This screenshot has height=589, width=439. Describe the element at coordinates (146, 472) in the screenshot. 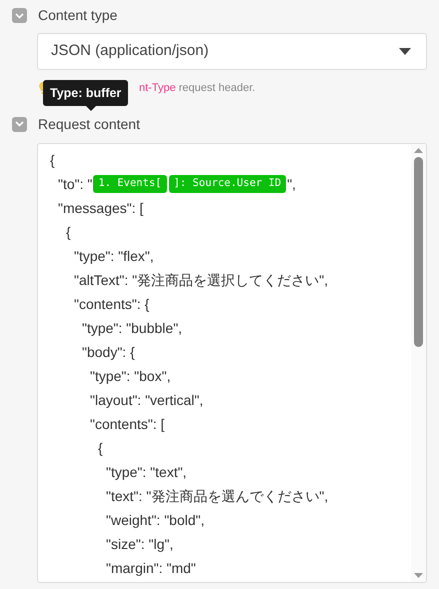

I see `code-text: "type": "text",` at that location.